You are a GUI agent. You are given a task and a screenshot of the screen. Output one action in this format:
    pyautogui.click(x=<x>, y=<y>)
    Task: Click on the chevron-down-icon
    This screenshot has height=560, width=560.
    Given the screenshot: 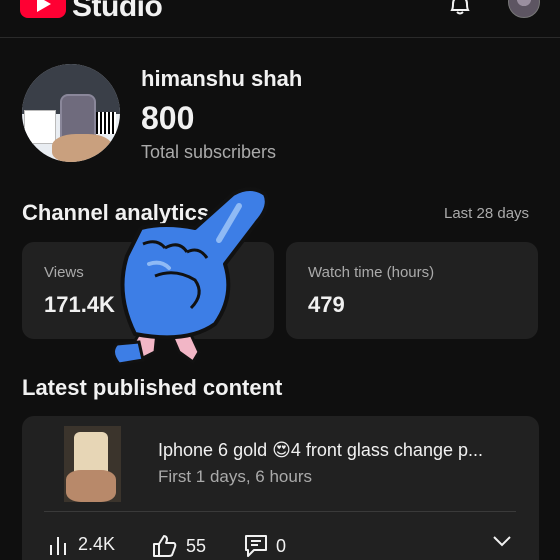 What is the action you would take?
    pyautogui.click(x=502, y=541)
    